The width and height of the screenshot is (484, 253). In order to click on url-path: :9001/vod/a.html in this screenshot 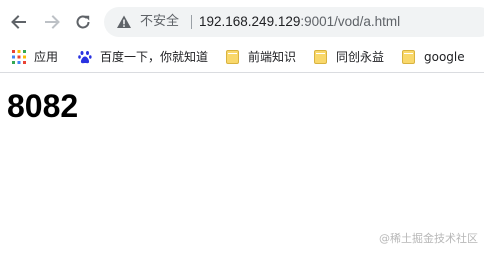, I will do `click(350, 21)`.